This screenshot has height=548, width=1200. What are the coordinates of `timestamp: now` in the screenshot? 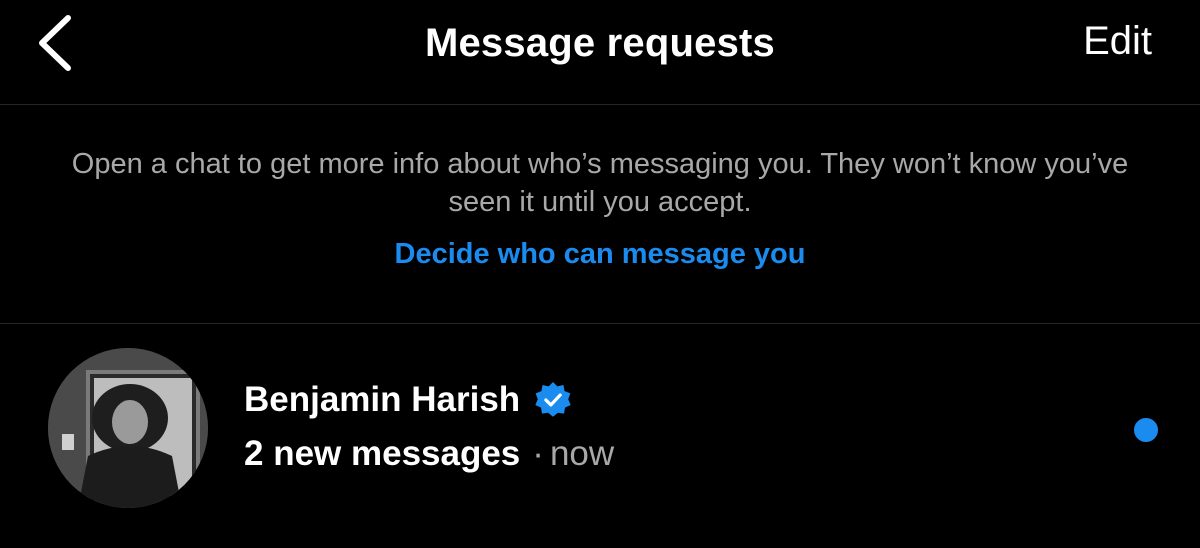 It's located at (582, 453).